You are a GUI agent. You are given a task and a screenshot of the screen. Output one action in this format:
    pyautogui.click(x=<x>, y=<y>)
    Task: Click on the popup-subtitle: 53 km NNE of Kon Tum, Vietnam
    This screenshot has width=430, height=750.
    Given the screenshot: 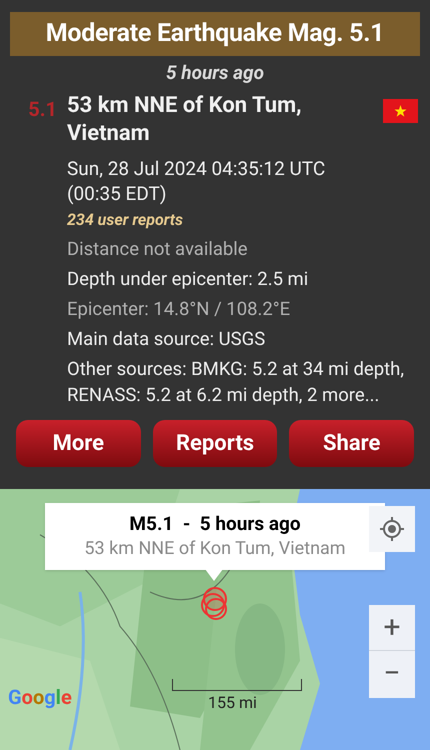 What is the action you would take?
    pyautogui.click(x=215, y=548)
    